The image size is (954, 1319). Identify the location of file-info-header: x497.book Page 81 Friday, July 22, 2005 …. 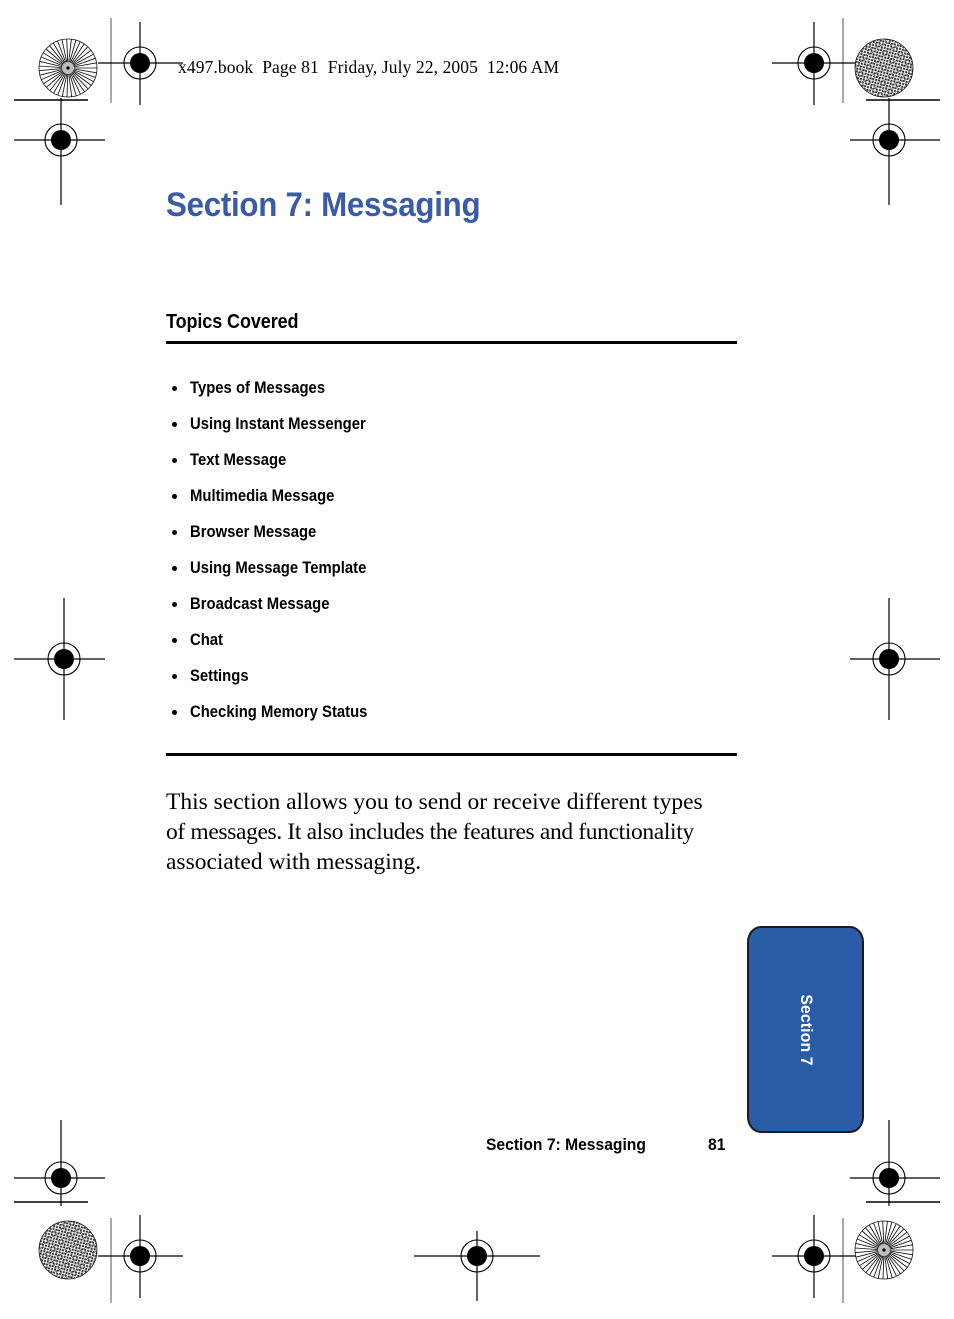
(369, 67).